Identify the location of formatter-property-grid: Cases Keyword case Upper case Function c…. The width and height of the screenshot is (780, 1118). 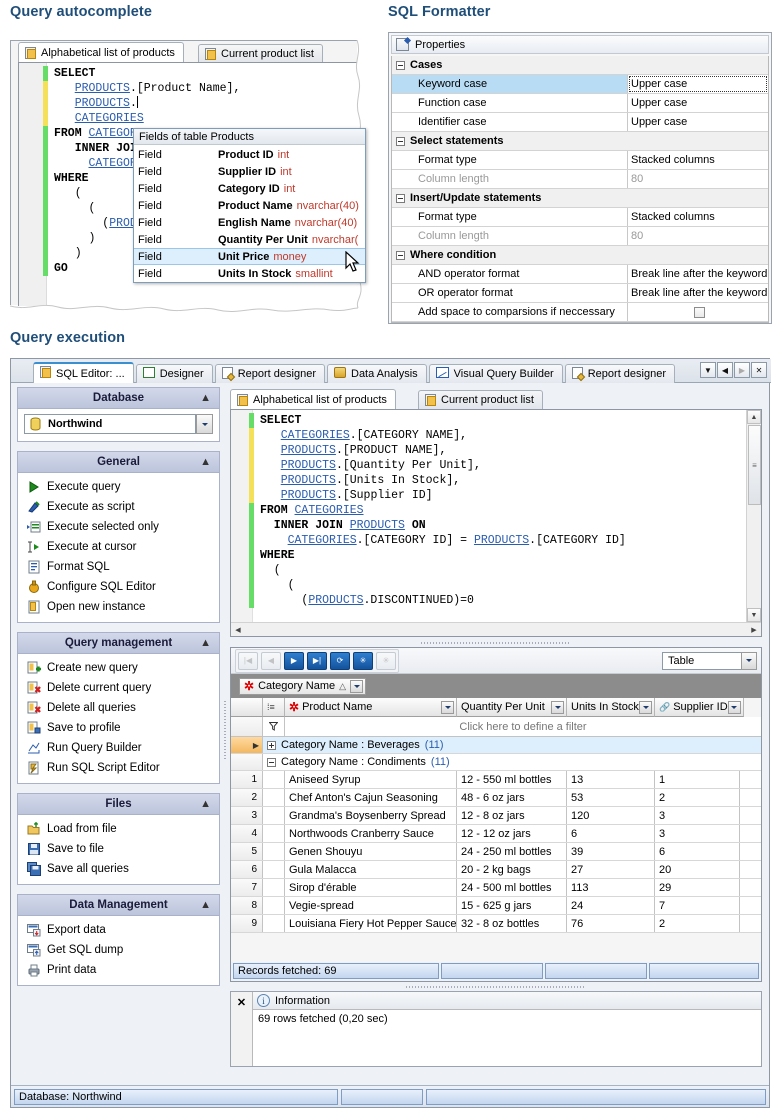
(580, 189).